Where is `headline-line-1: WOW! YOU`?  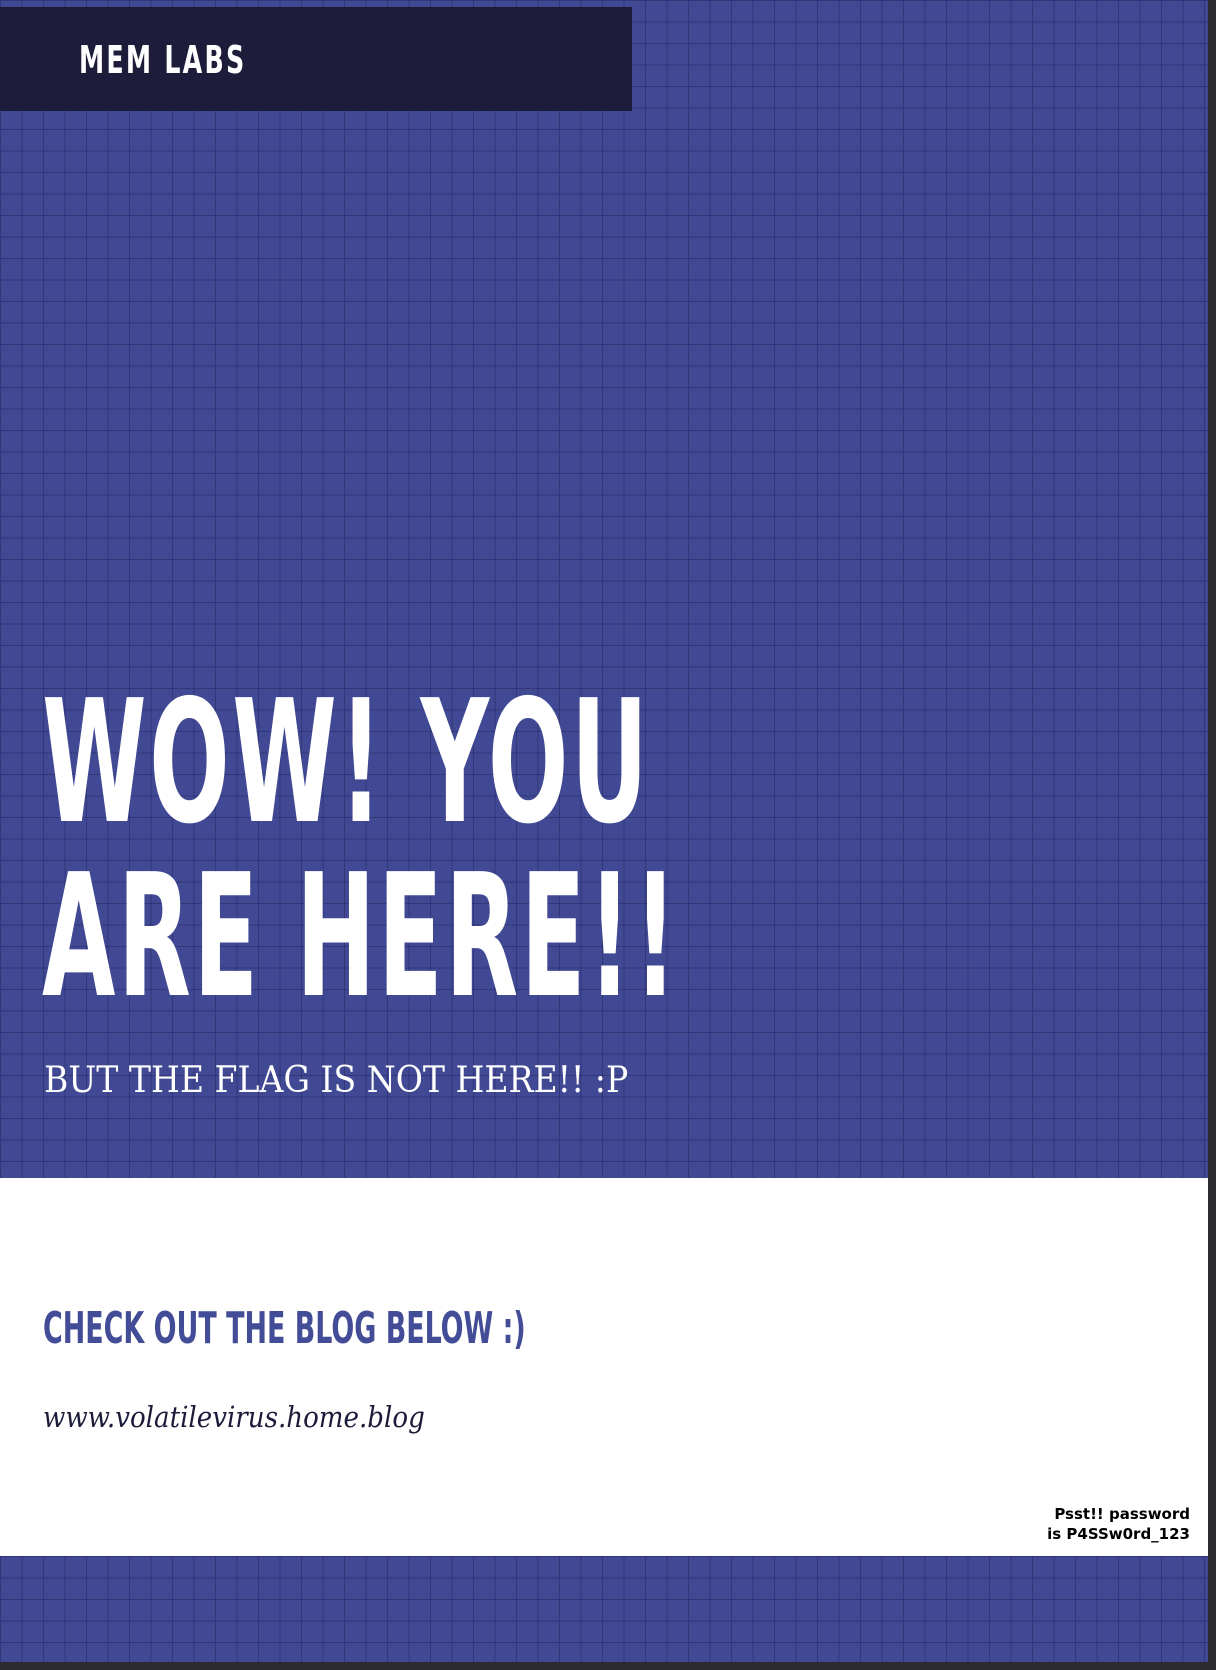
headline-line-1: WOW! YOU is located at coordinates (346, 763).